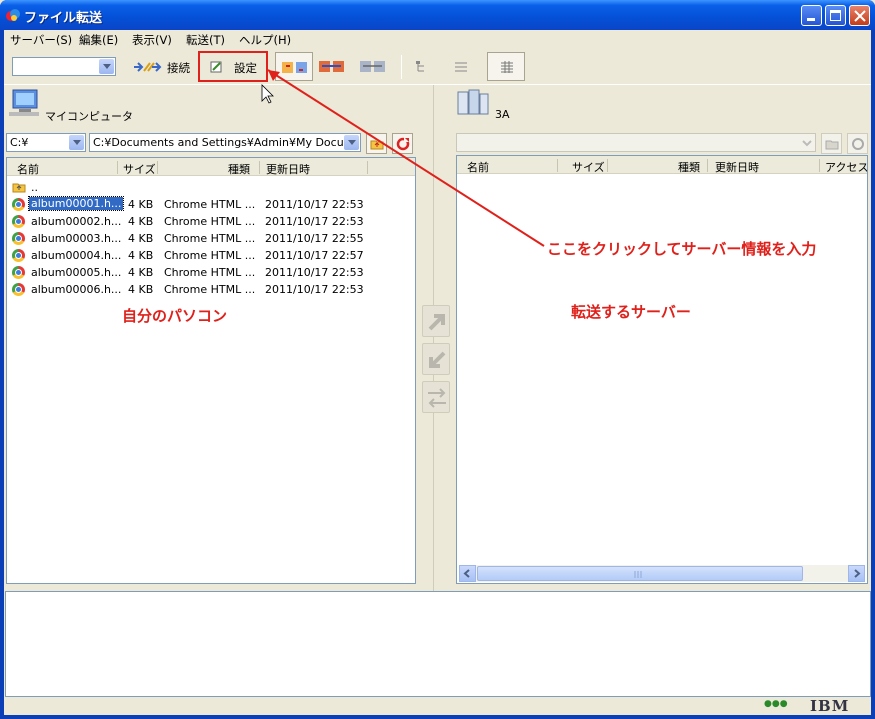 The image size is (875, 719). What do you see at coordinates (175, 316) in the screenshot?
I see `annotation-my-pc: 自分のパソコン` at bounding box center [175, 316].